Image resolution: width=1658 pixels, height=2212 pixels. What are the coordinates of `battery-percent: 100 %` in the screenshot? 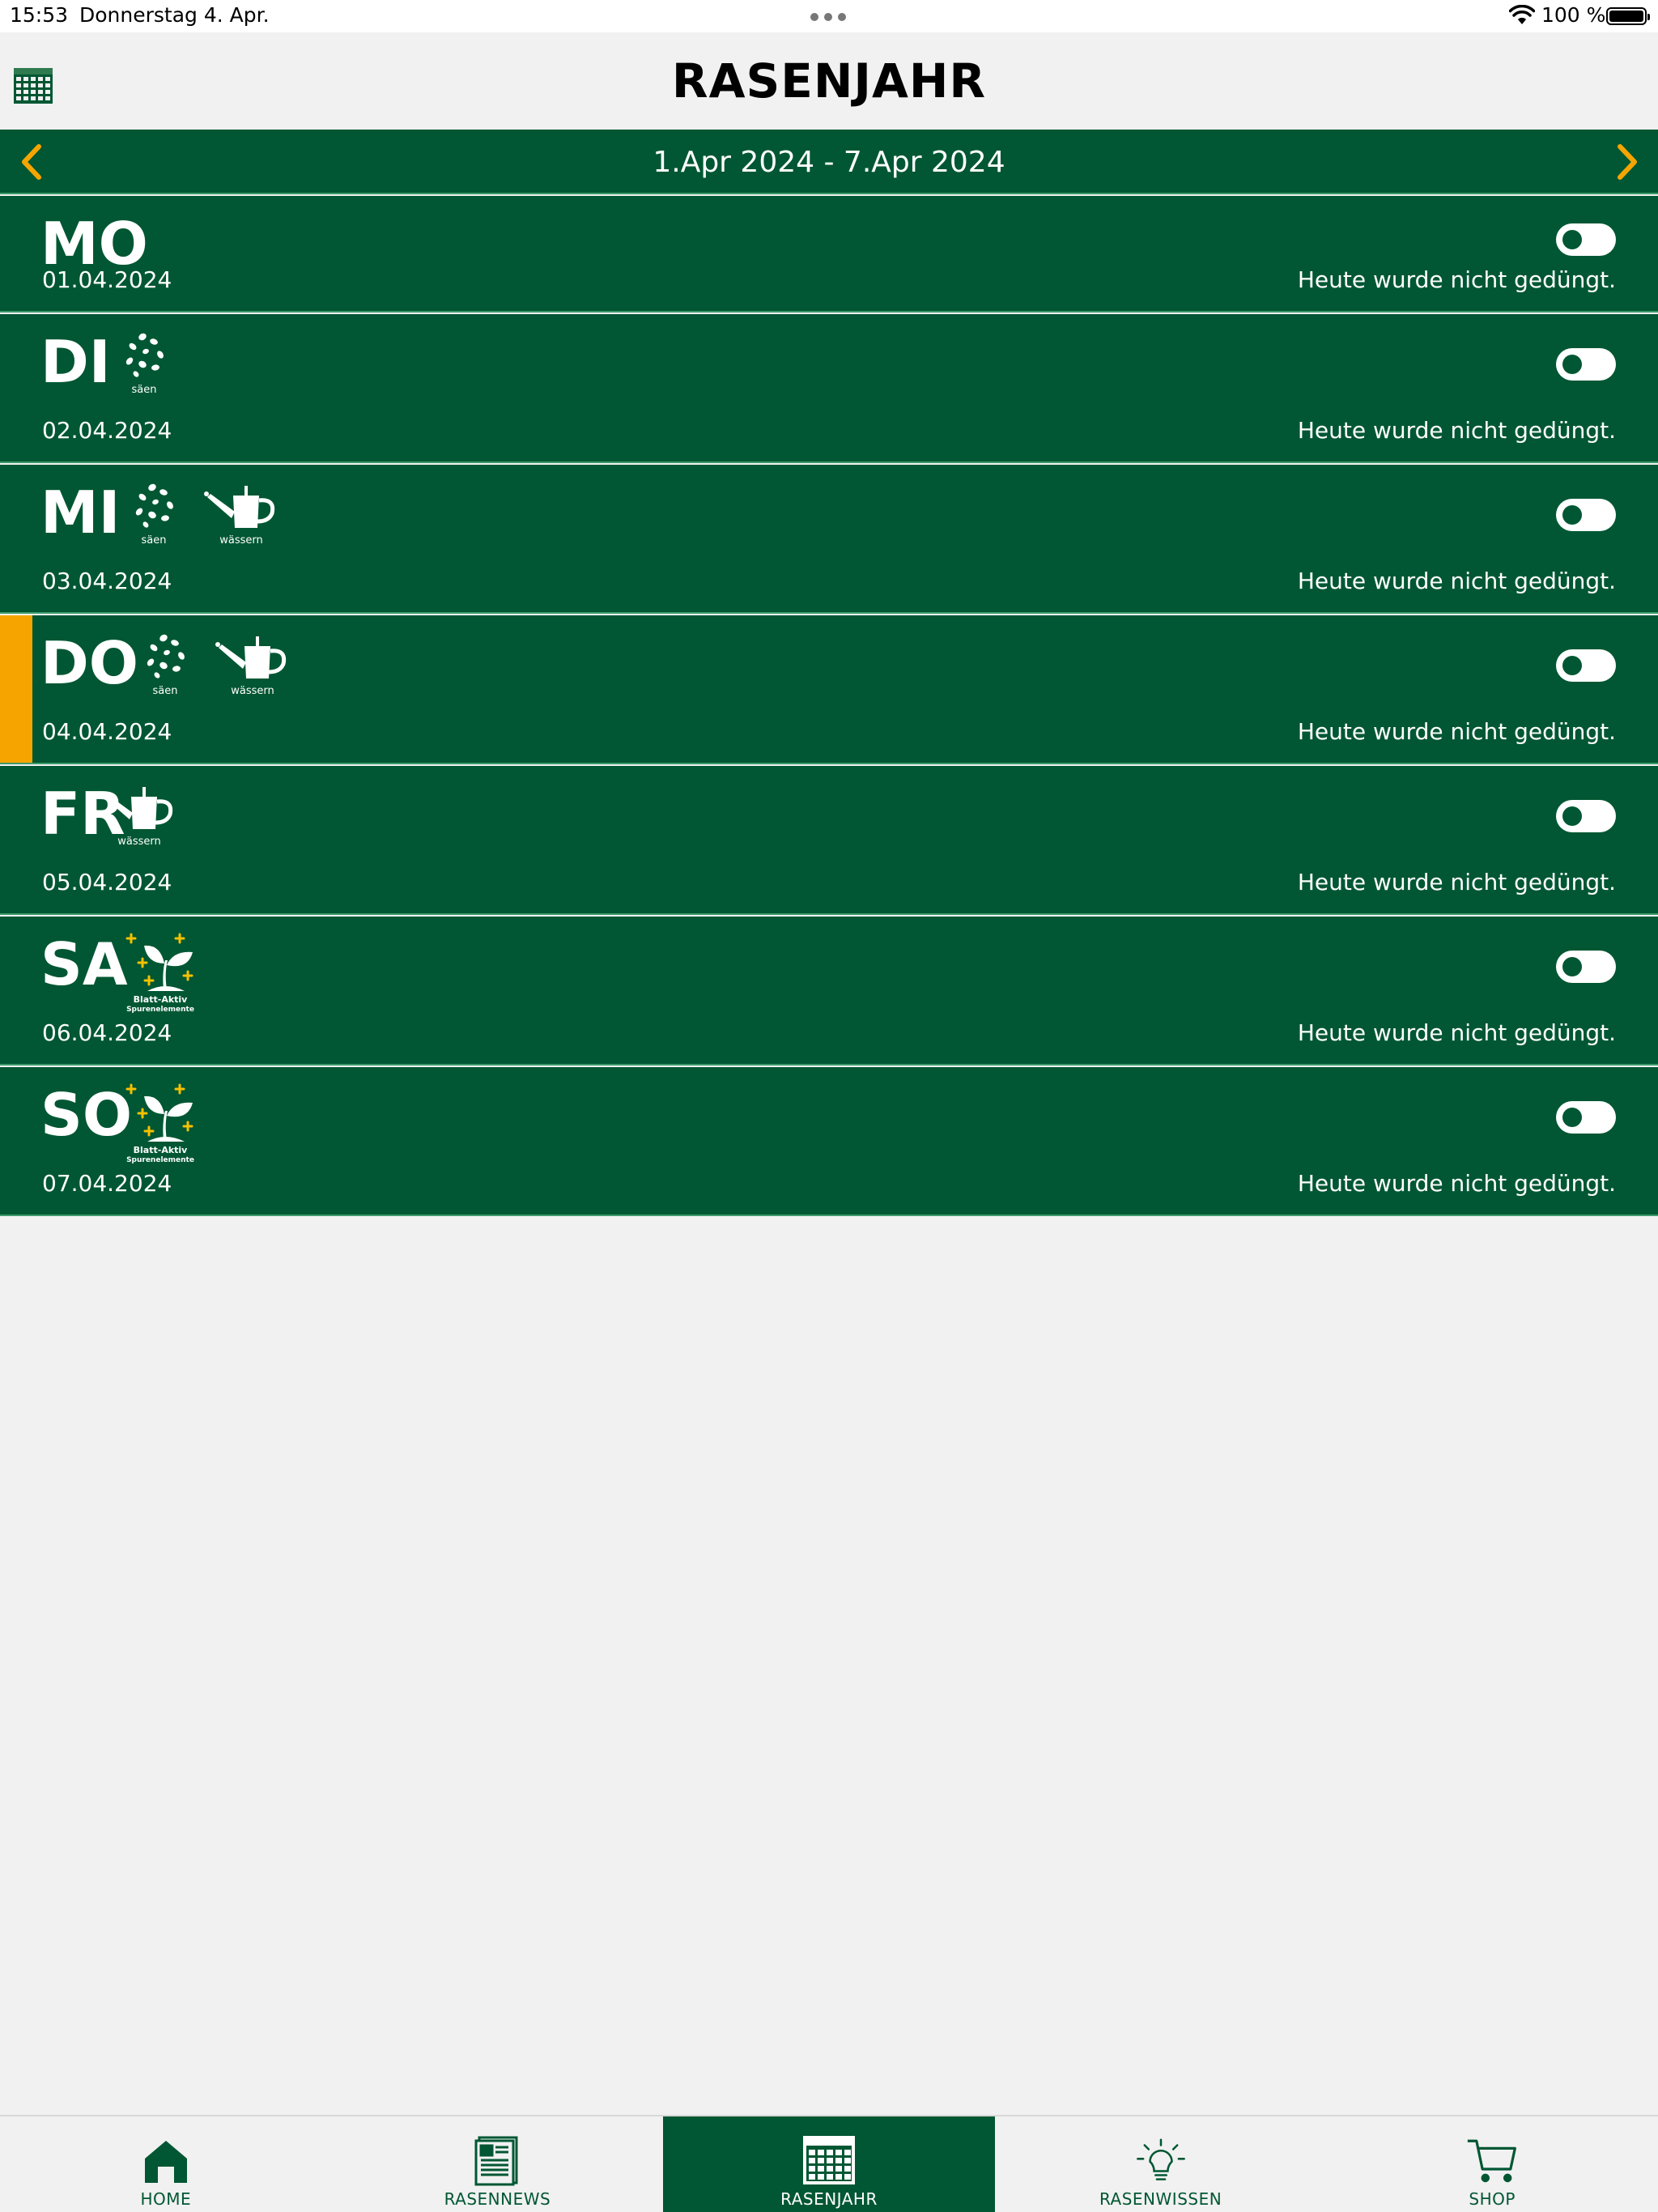 It's located at (1573, 15).